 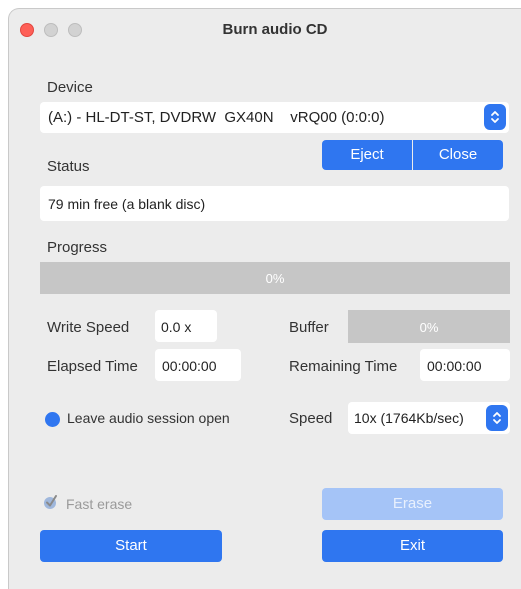 I want to click on device-stepper, so click(x=495, y=117).